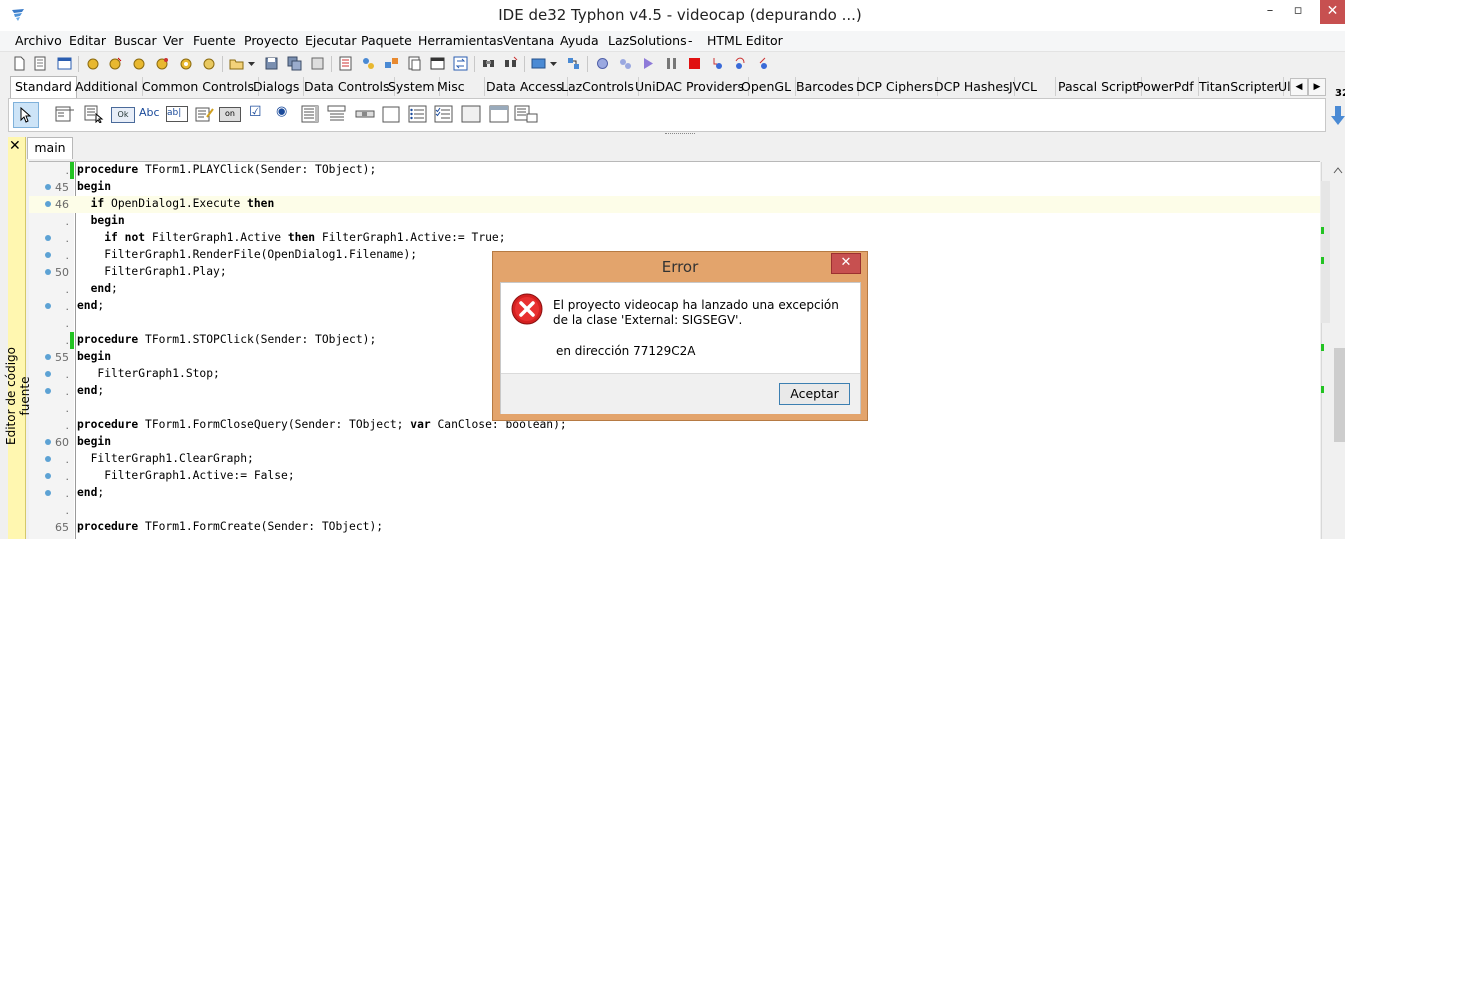 Image resolution: width=1480 pixels, height=1008 pixels. I want to click on new-window-icon, so click(64, 63).